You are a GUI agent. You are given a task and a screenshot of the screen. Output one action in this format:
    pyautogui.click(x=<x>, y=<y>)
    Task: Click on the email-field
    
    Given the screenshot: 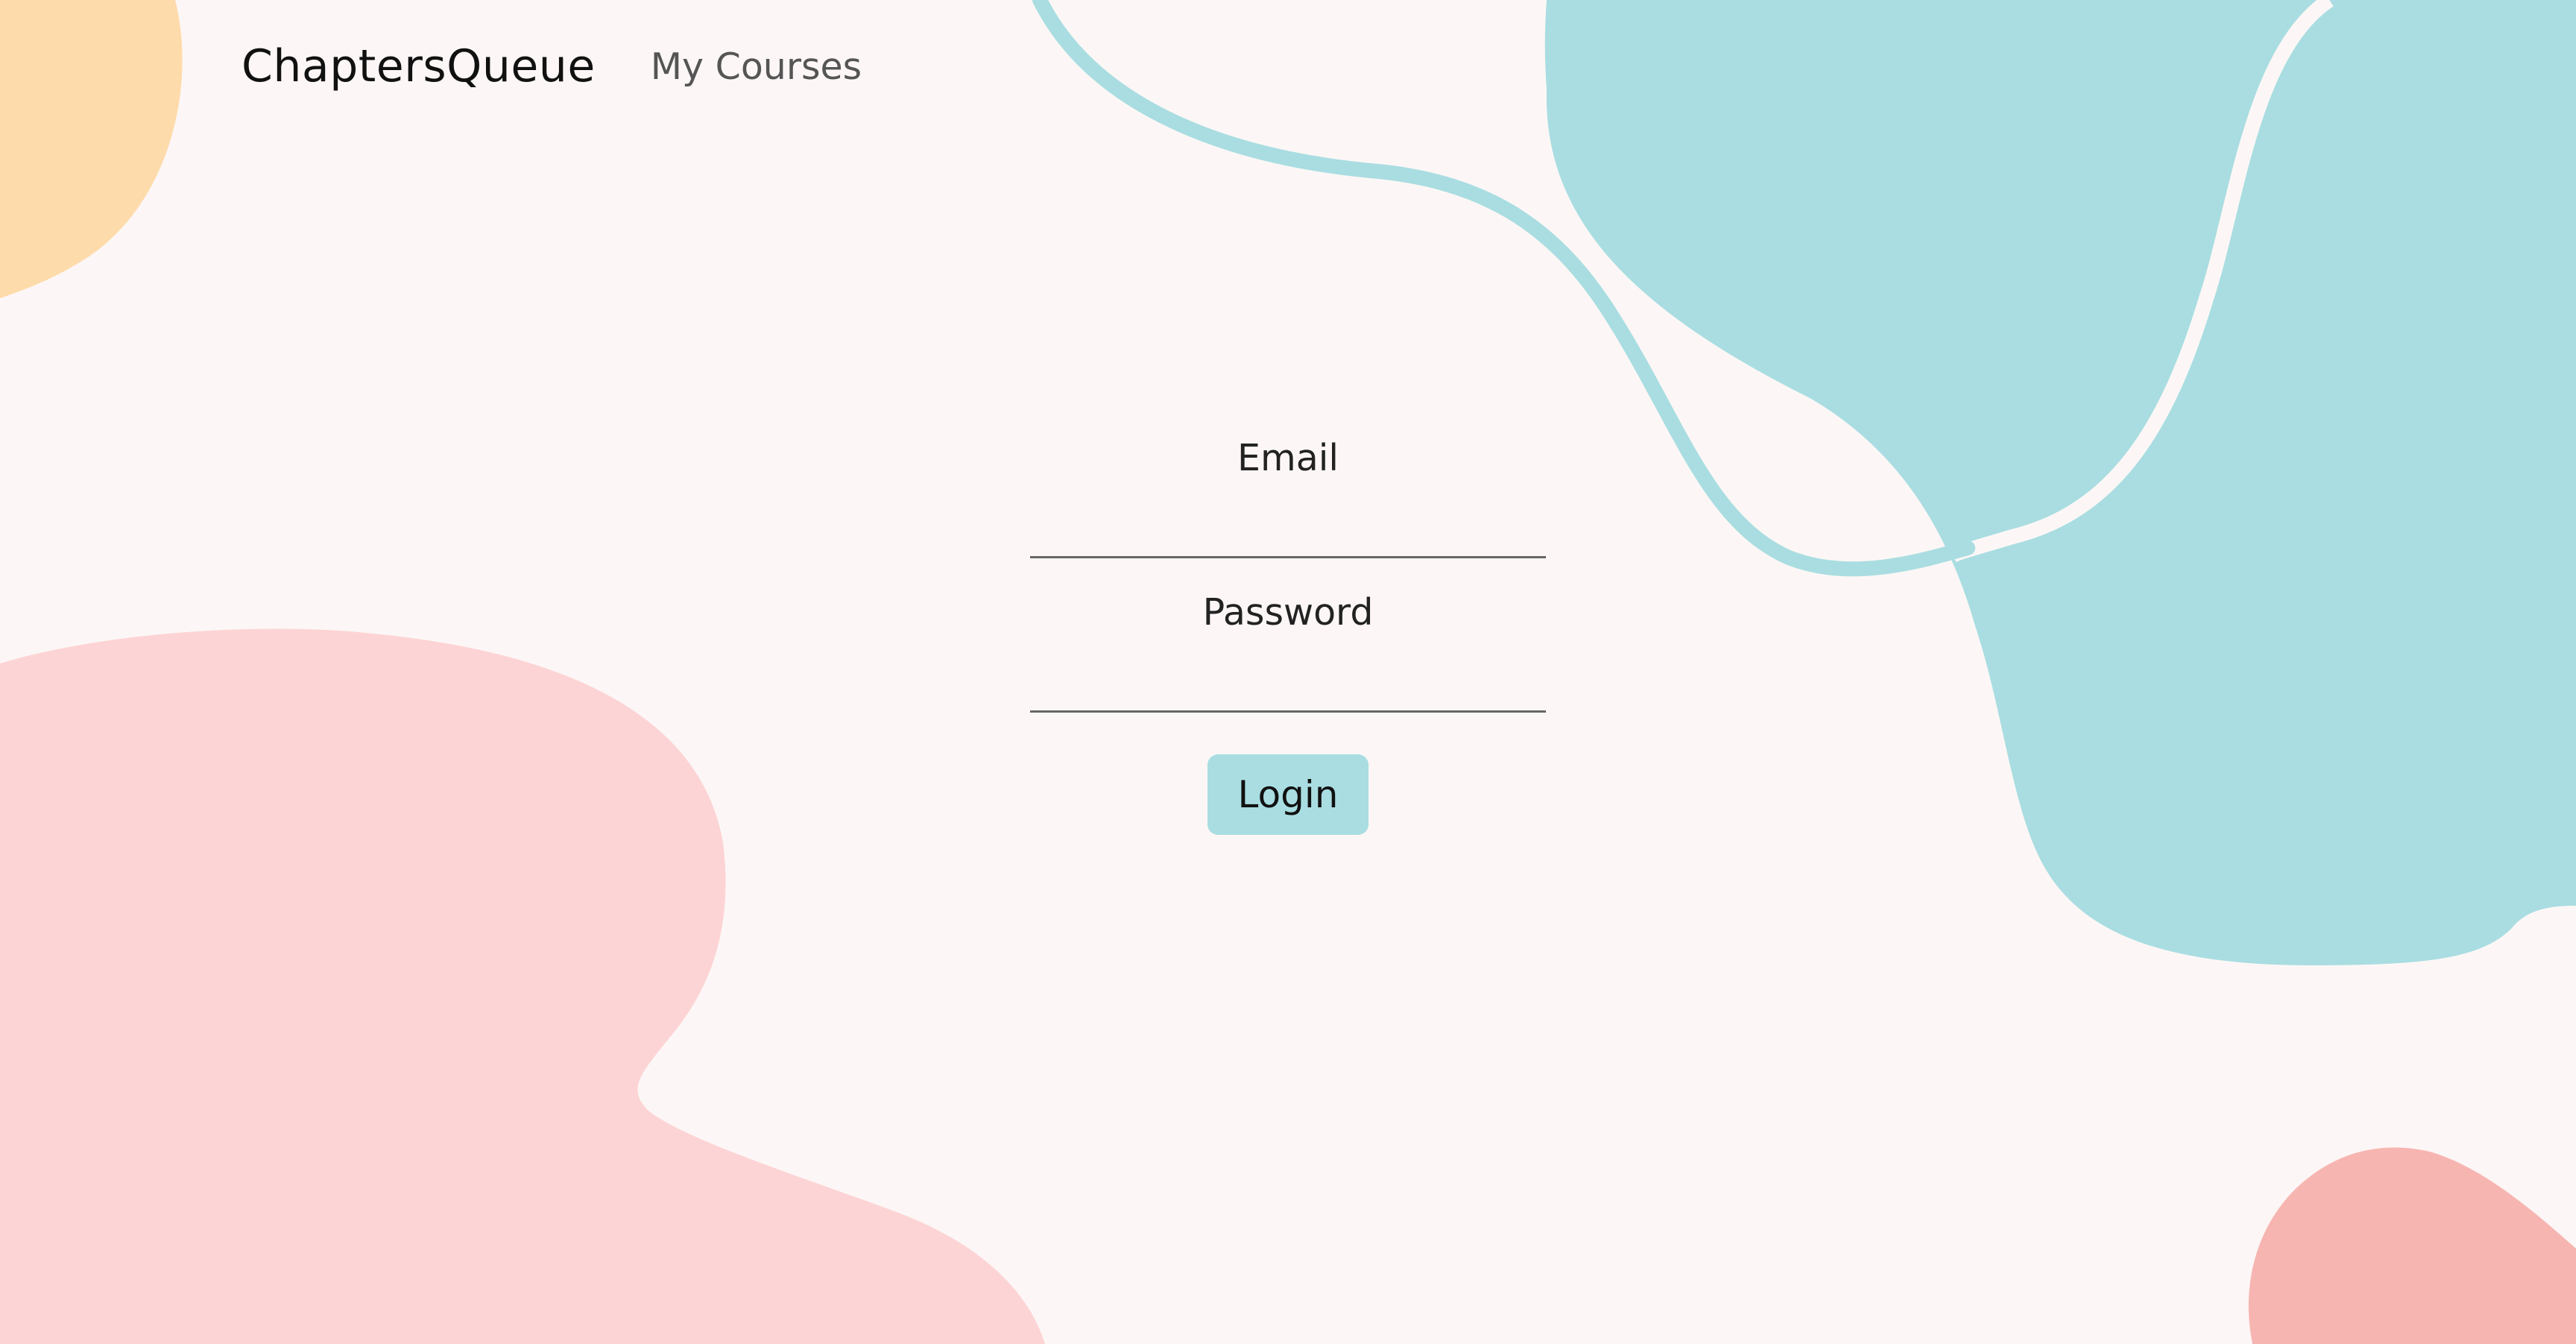 What is the action you would take?
    pyautogui.click(x=1288, y=517)
    